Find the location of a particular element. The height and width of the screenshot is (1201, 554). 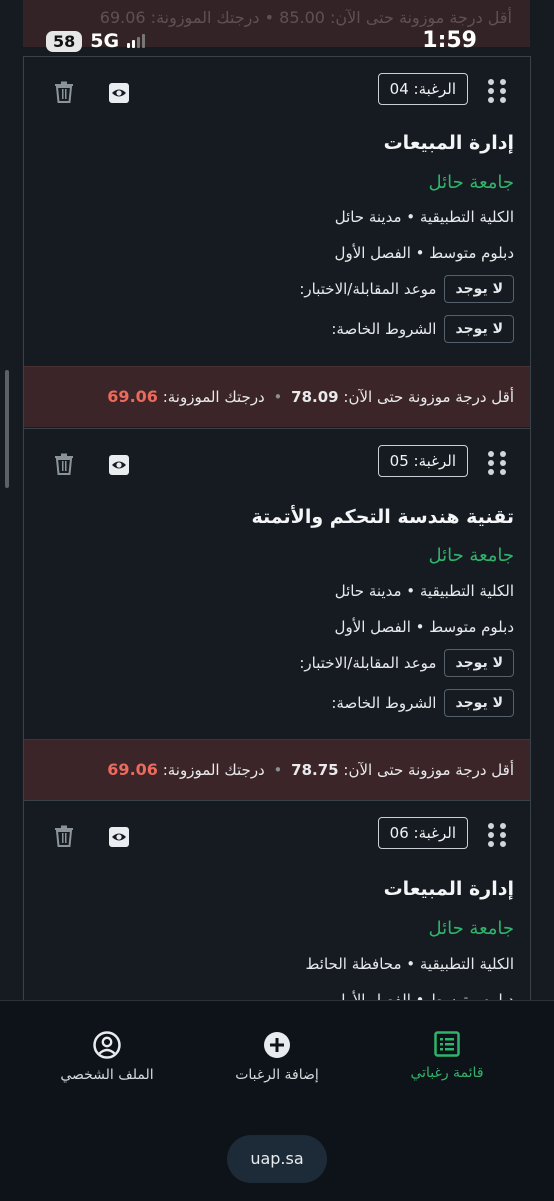

clock: 1:59 is located at coordinates (449, 40).